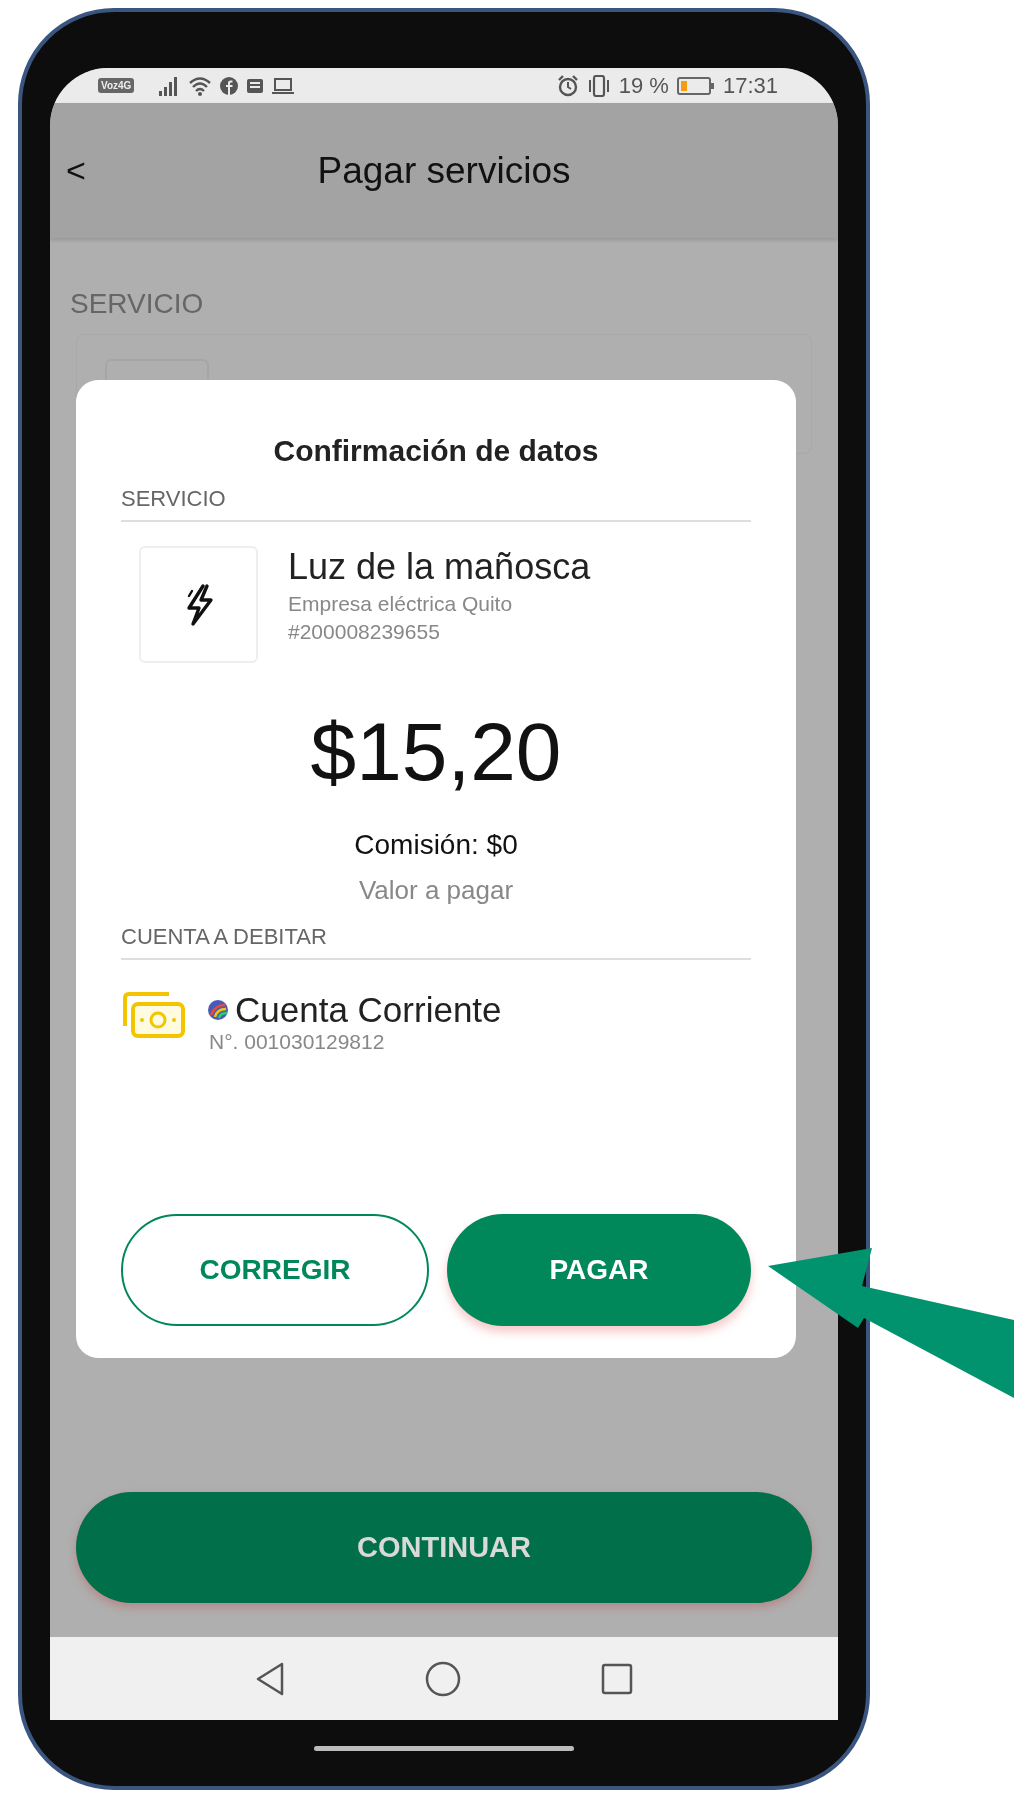 The height and width of the screenshot is (1797, 1014). I want to click on vibrate-icon, so click(598, 85).